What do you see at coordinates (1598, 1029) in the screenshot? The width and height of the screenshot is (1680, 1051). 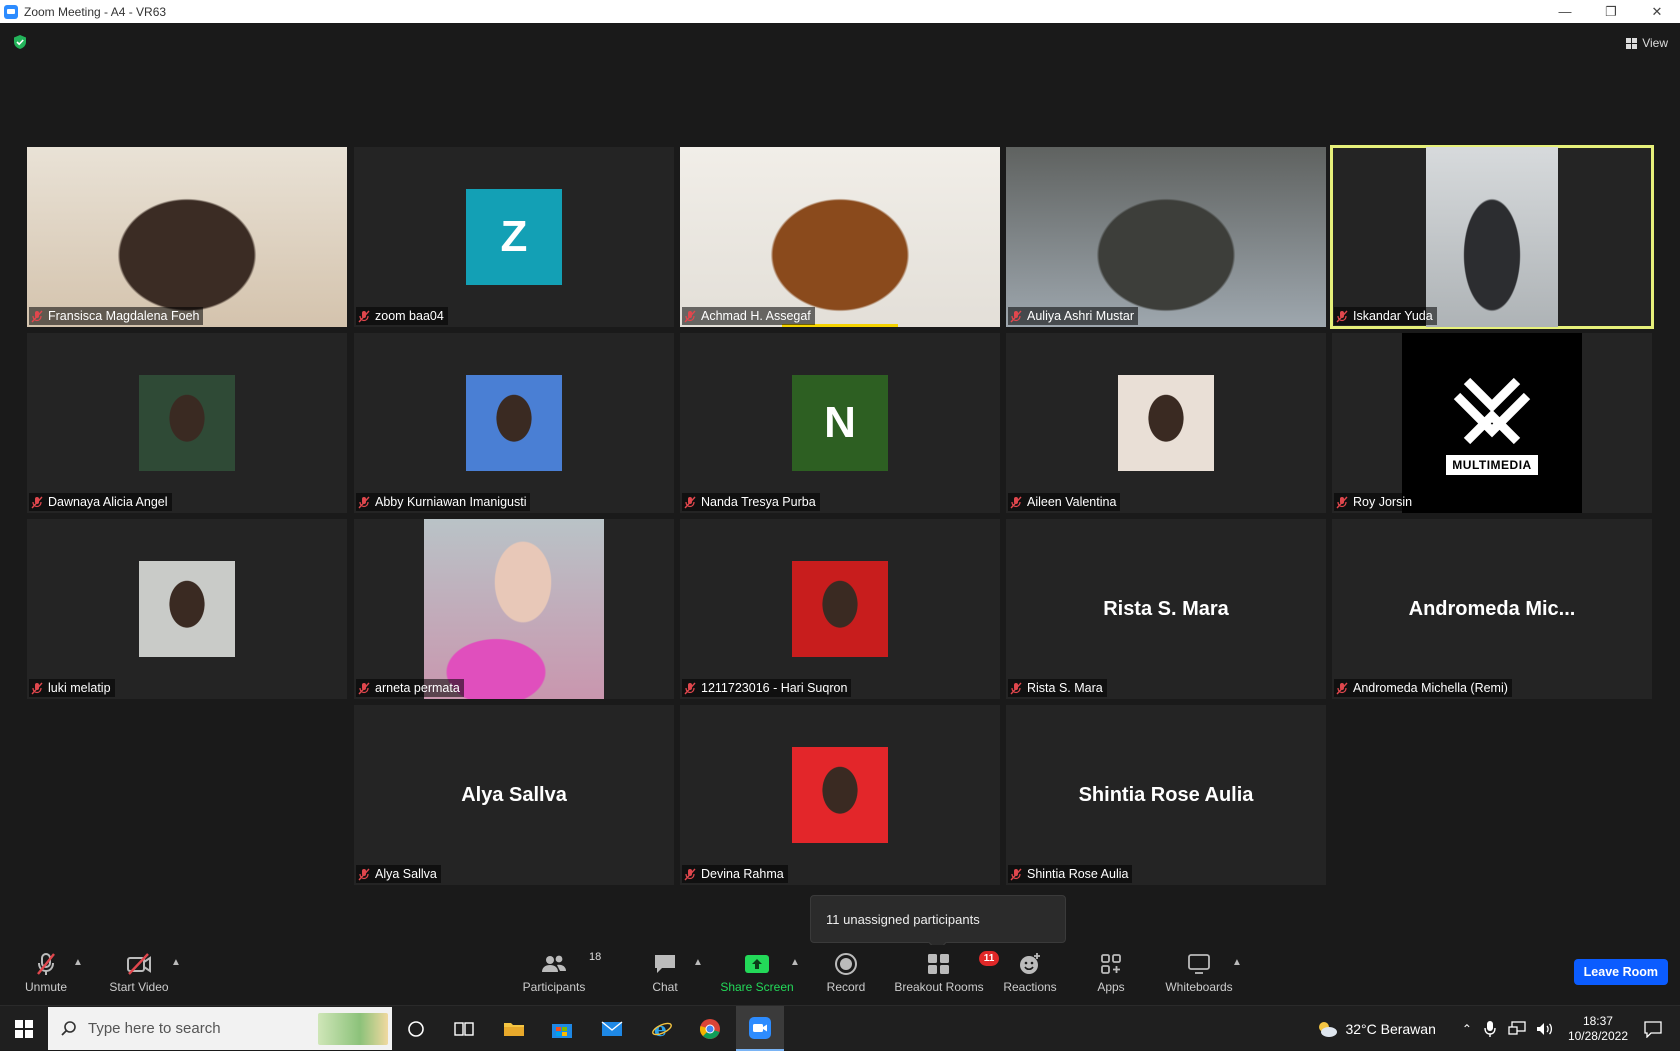 I see `clock: 18:37 10/28/2022` at bounding box center [1598, 1029].